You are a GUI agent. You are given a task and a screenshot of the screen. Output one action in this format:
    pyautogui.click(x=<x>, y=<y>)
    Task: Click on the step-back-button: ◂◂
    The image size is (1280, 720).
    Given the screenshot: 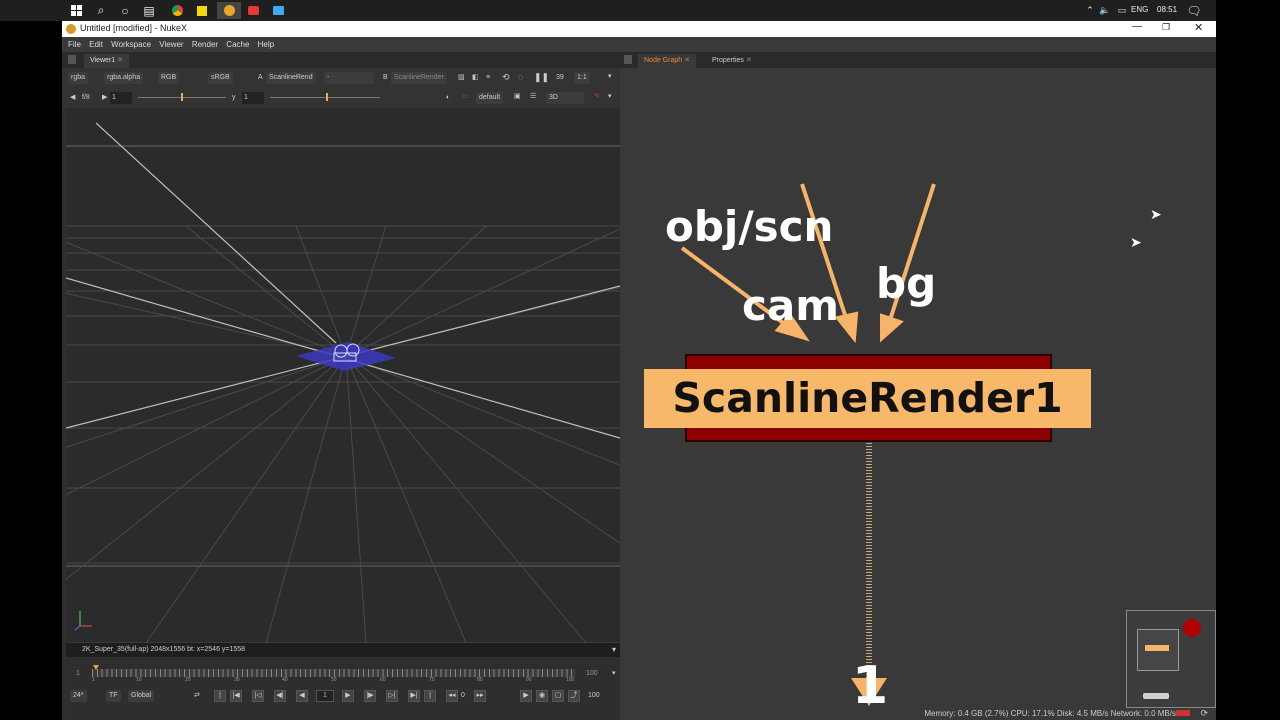 What is the action you would take?
    pyautogui.click(x=452, y=696)
    